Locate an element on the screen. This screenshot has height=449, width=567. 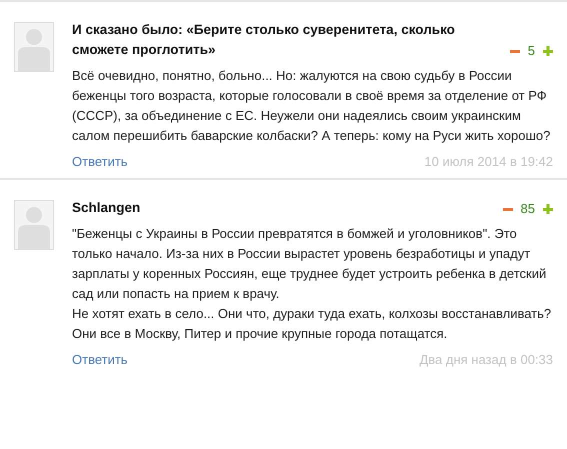
comment-text: Всё очевидно, понятно, больно... Но: жалуются на свою судьбу в России беженцы того возраста, которые голосовали в своё время за отделение от РФ (СССР), за объединение с ЕС. Неужели они надеялись своим украинским салом перешибить баварские колбаски? А теперь: кому на Руси жить хорошо? is located at coordinates (312, 106).